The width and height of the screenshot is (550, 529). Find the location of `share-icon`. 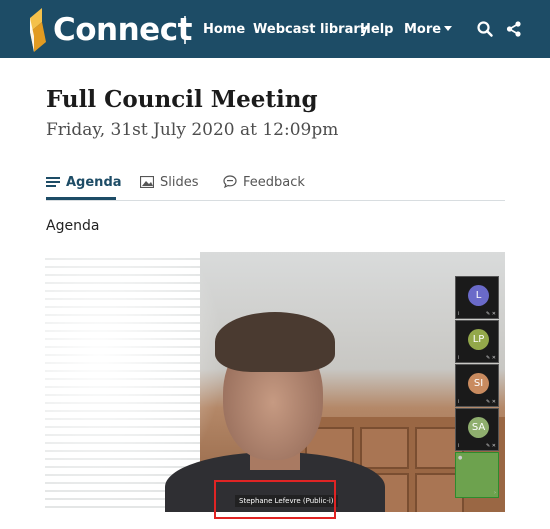

share-icon is located at coordinates (514, 29).